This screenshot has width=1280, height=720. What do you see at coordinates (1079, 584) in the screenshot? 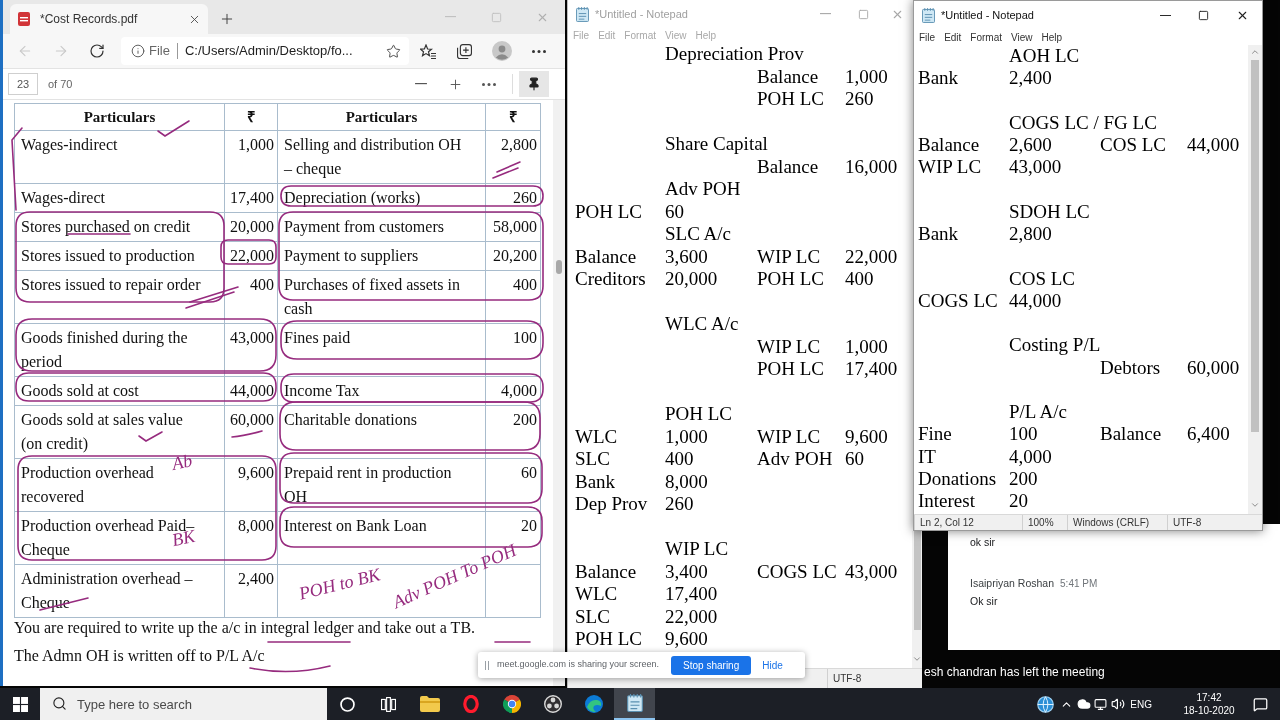
I see `message-time: 5:41 PM` at bounding box center [1079, 584].